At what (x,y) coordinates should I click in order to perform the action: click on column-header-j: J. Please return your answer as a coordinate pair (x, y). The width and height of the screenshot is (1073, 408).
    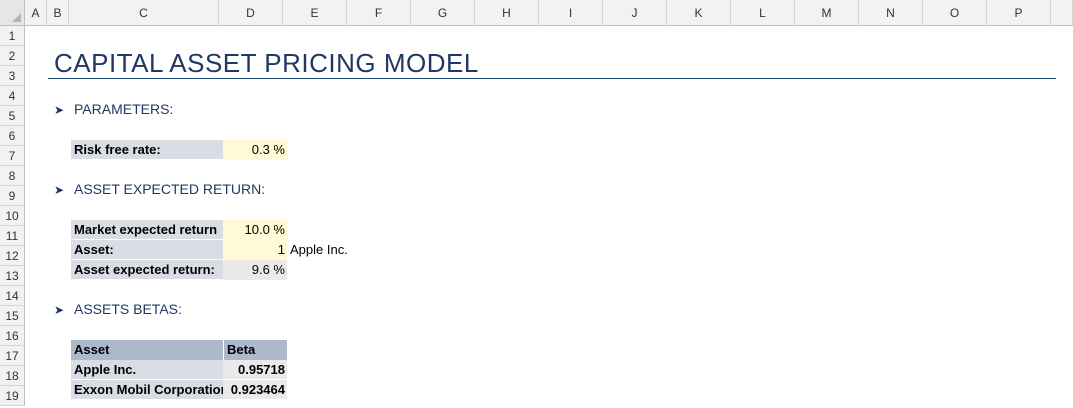
    Looking at the image, I should click on (635, 13).